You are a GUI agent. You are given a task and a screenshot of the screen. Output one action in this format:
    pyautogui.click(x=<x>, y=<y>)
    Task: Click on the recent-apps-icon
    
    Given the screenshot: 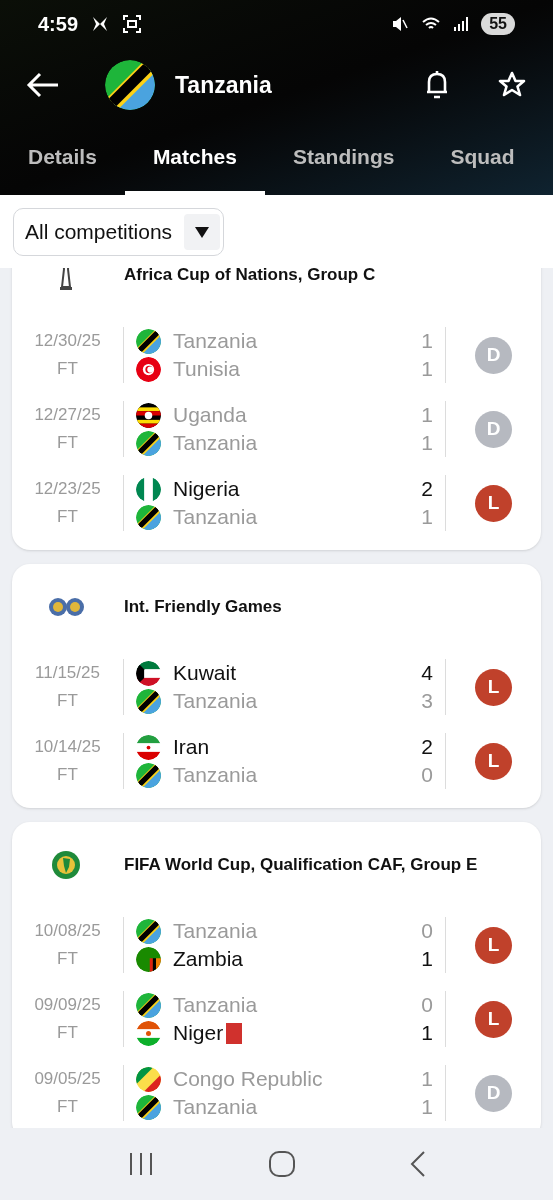 What is the action you would take?
    pyautogui.click(x=140, y=1164)
    